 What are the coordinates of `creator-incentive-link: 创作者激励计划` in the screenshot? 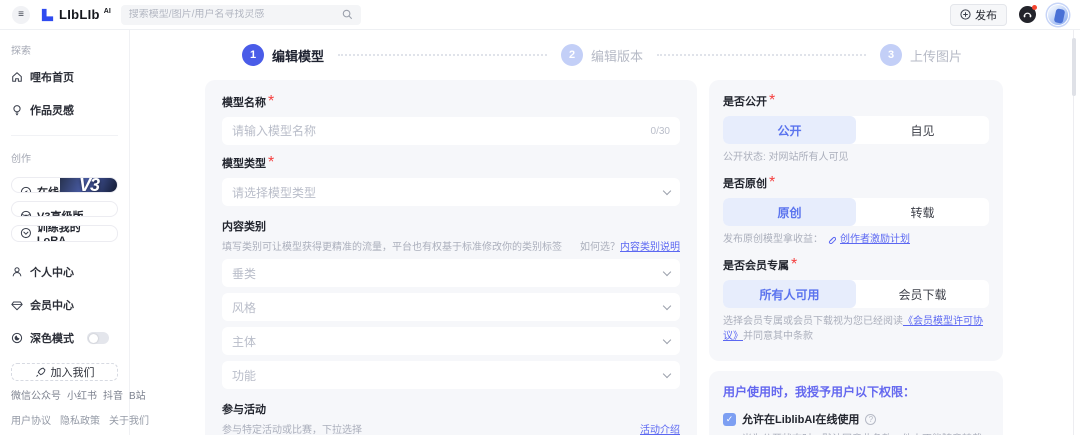 It's located at (875, 239).